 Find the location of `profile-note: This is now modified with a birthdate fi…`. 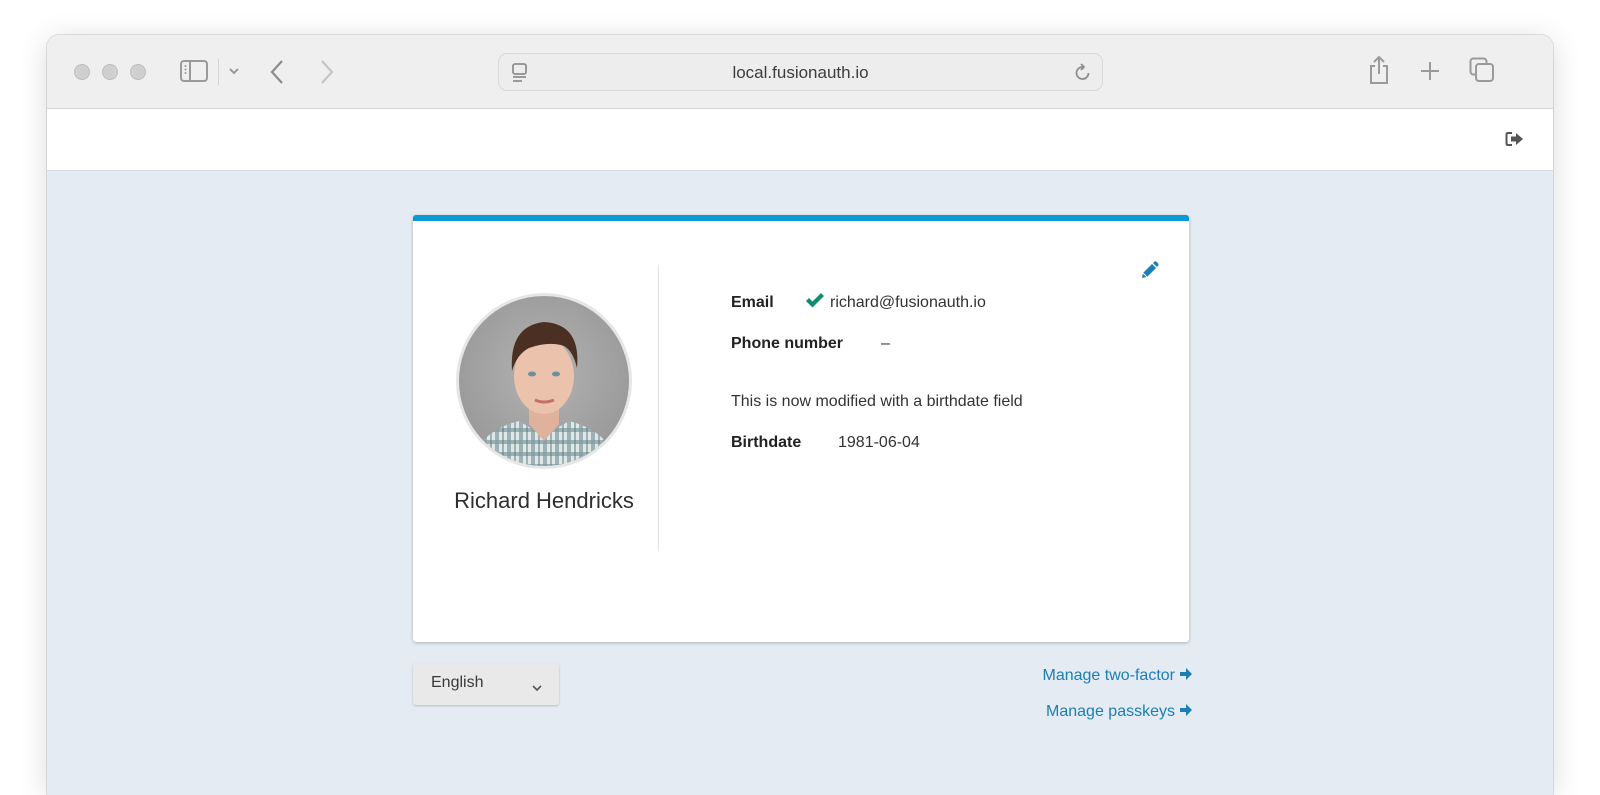

profile-note: This is now modified with a birthdate fi… is located at coordinates (877, 401).